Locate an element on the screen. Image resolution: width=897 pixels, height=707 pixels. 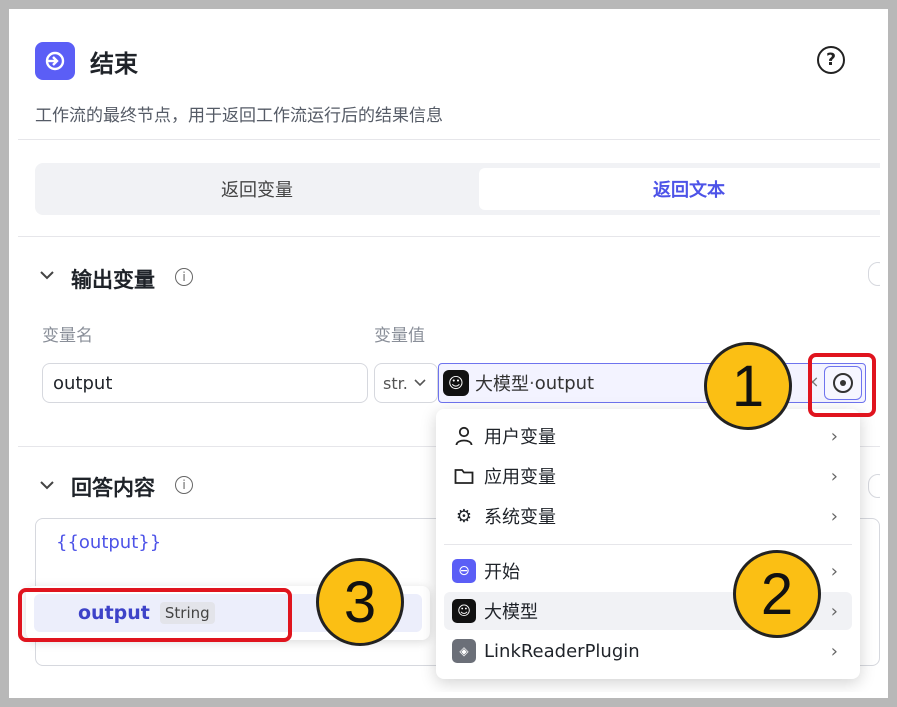
node-description: 工作流的最终节点，用于返回工作流运行后的结果信息 is located at coordinates (239, 116).